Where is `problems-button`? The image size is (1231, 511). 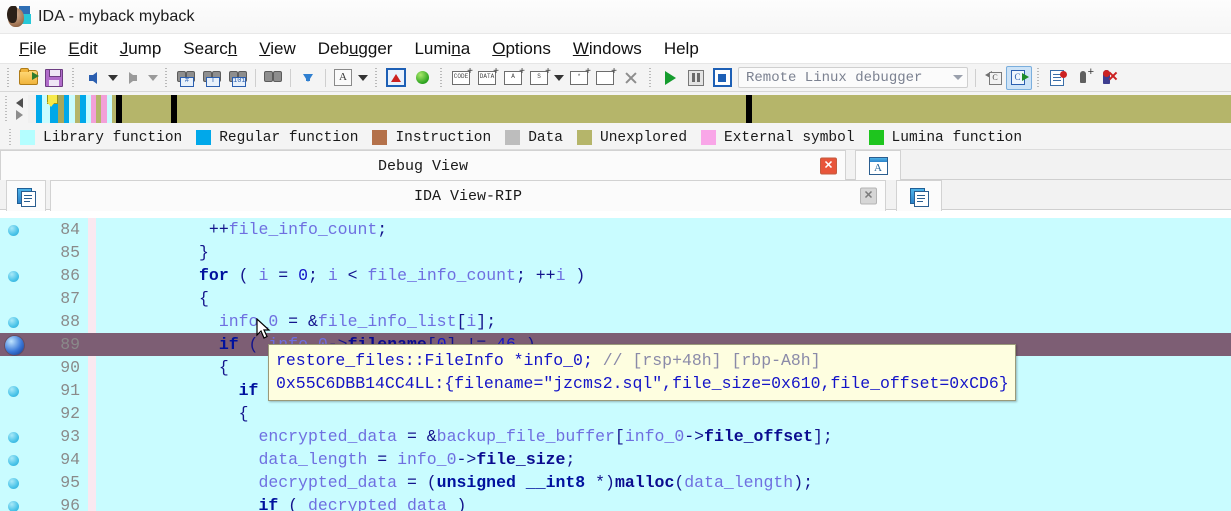 problems-button is located at coordinates (396, 78).